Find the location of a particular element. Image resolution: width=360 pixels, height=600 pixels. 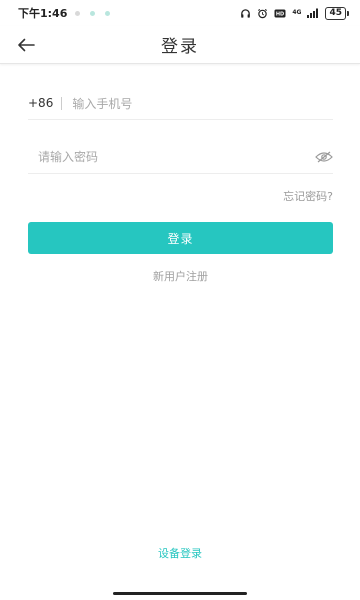

headphones-icon is located at coordinates (246, 13).